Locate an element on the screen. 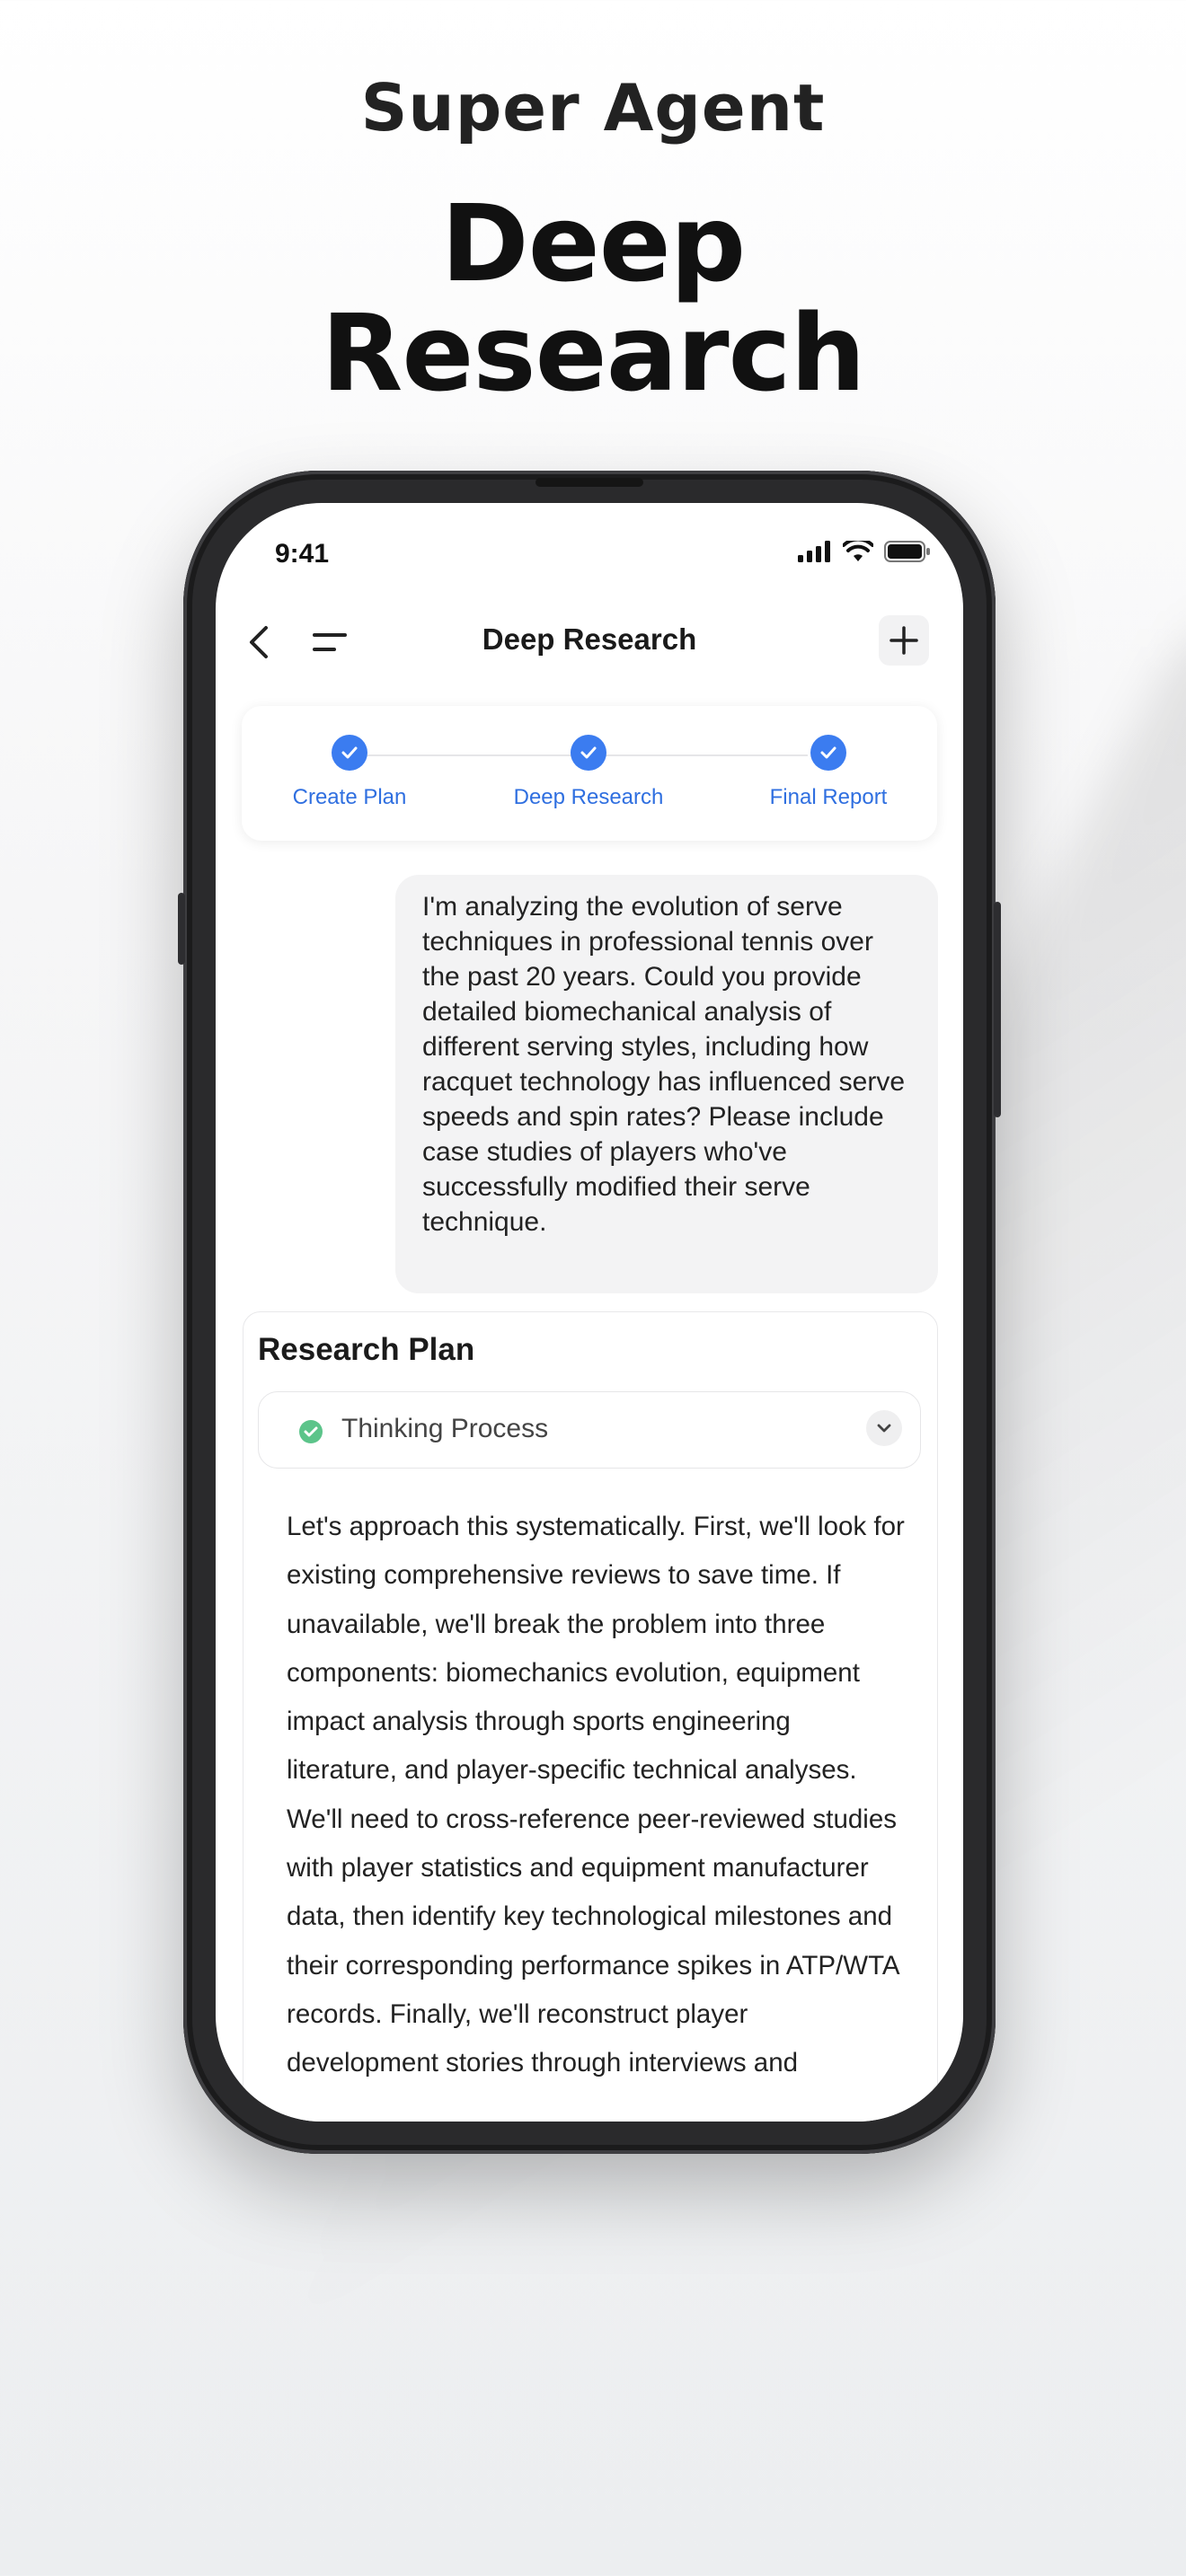 The width and height of the screenshot is (1186, 2576). progress-stepper: Create Plan Deep Research Final Report is located at coordinates (589, 773).